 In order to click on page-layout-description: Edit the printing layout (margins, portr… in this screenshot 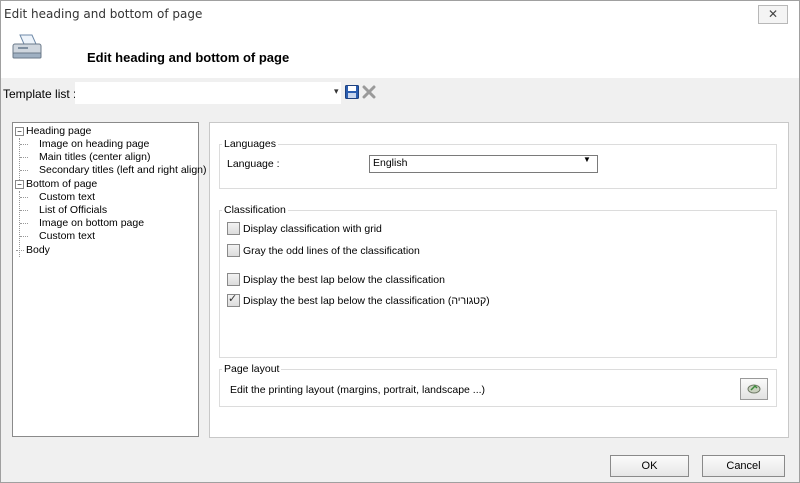, I will do `click(358, 390)`.